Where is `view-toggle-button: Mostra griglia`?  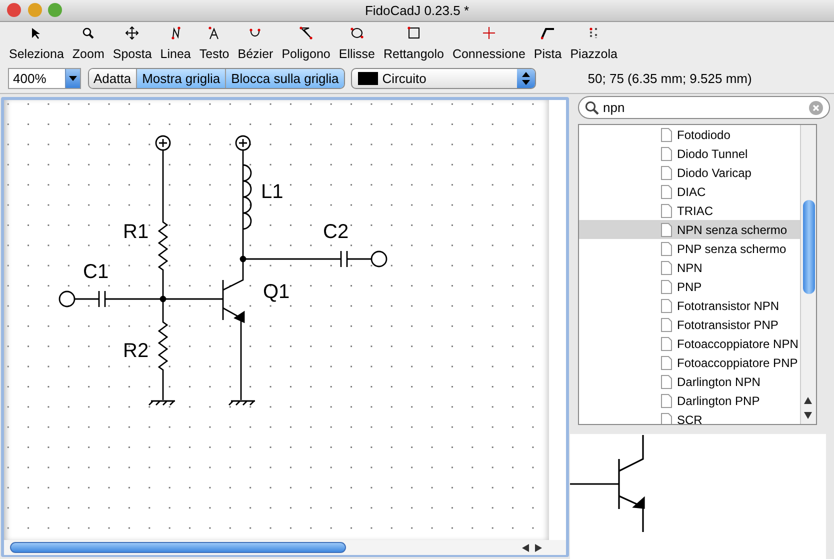 view-toggle-button: Mostra griglia is located at coordinates (181, 78).